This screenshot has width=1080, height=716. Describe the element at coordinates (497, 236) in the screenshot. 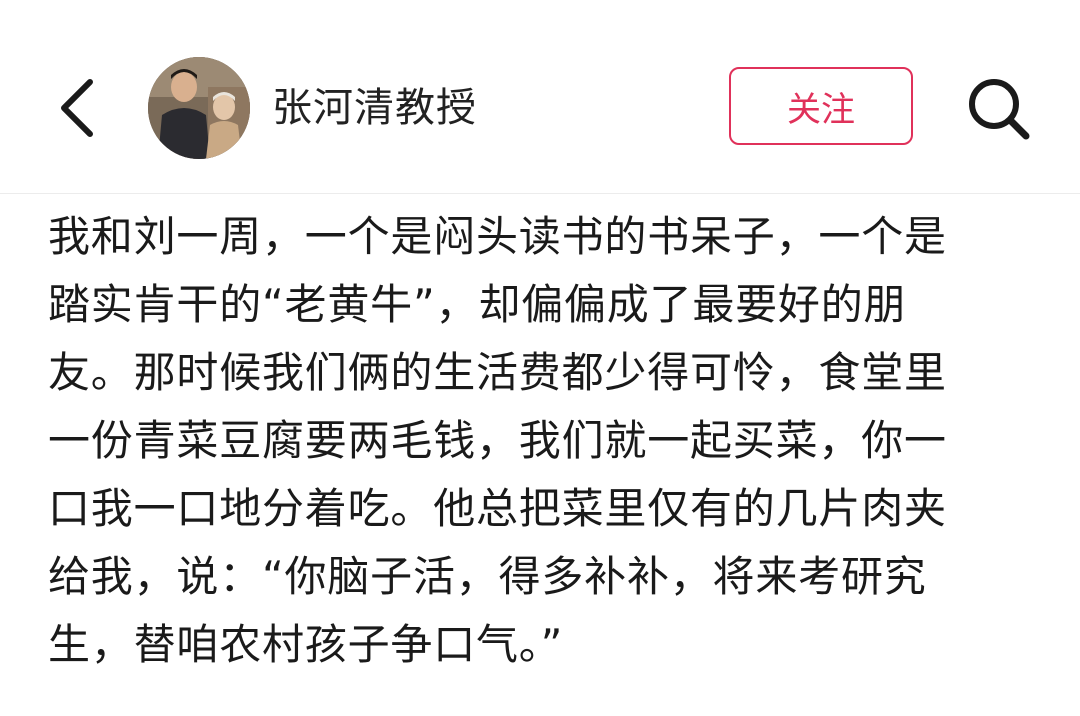

I see `post-text-line: 我和刘一周，一个是闷头读书的书呆子，一个是` at that location.